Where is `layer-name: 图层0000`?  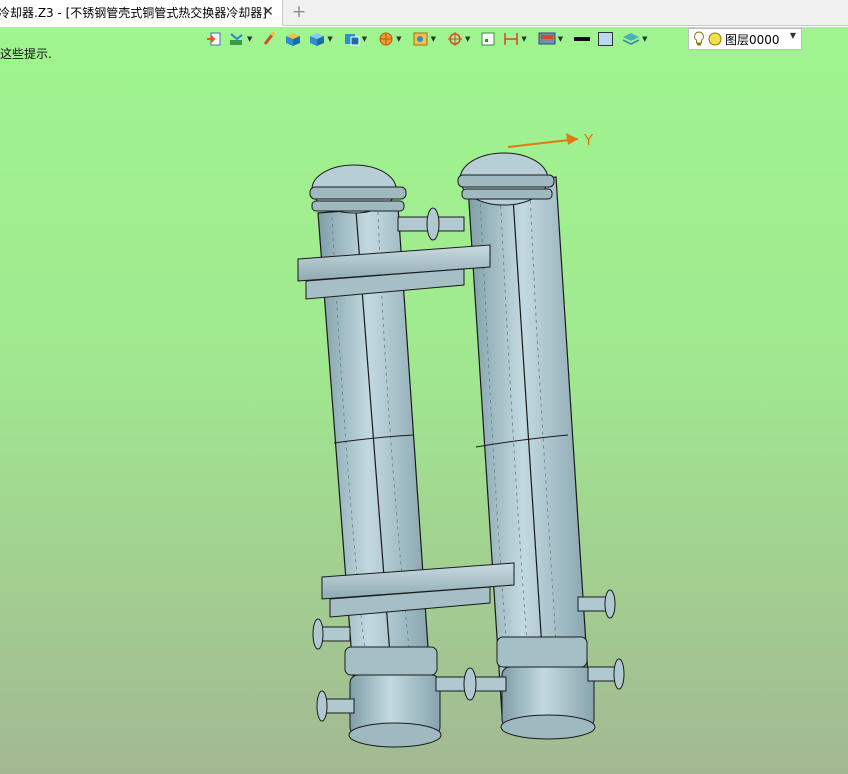
layer-name: 图层0000 is located at coordinates (752, 39).